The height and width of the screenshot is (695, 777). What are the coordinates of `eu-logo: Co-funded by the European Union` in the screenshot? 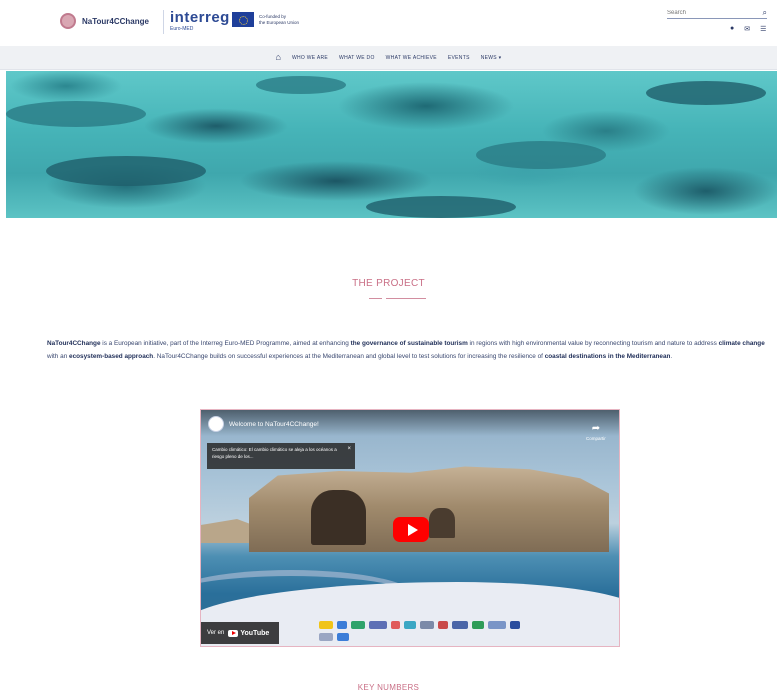 It's located at (265, 19).